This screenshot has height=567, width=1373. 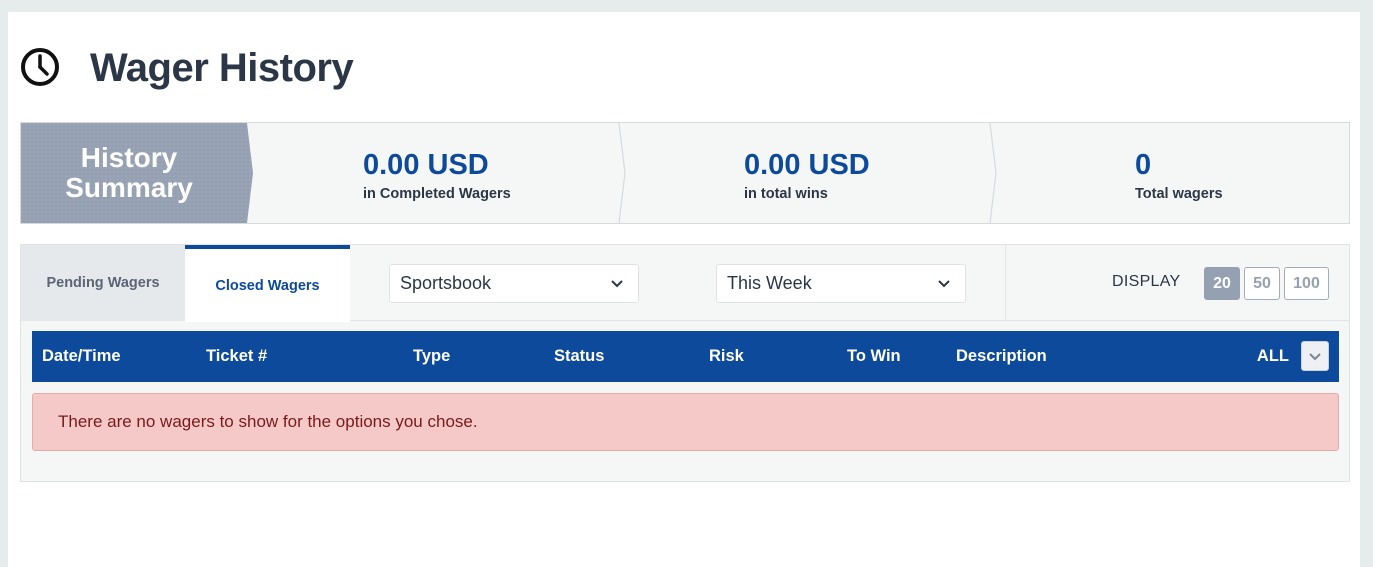 I want to click on stat-caption: in Completed Wagers, so click(x=437, y=194).